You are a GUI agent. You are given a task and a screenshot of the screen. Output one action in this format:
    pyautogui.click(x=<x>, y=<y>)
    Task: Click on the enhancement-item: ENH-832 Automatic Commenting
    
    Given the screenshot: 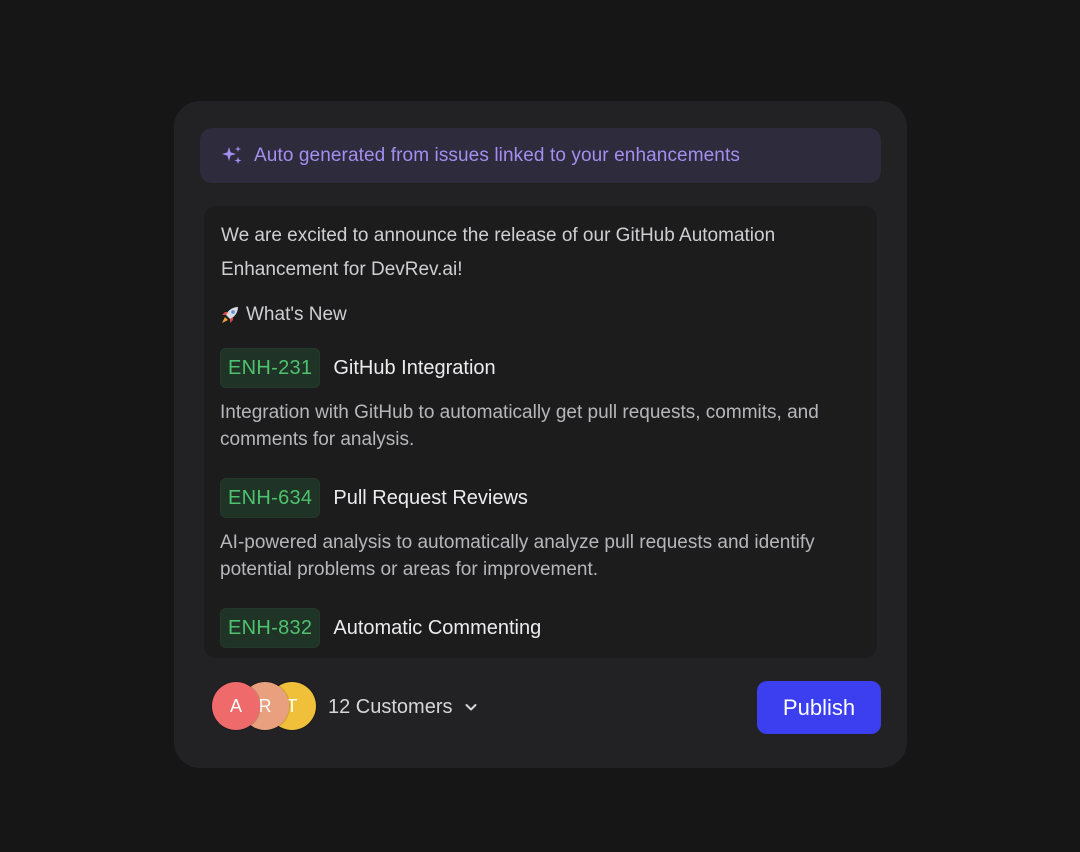 What is the action you would take?
    pyautogui.click(x=380, y=628)
    